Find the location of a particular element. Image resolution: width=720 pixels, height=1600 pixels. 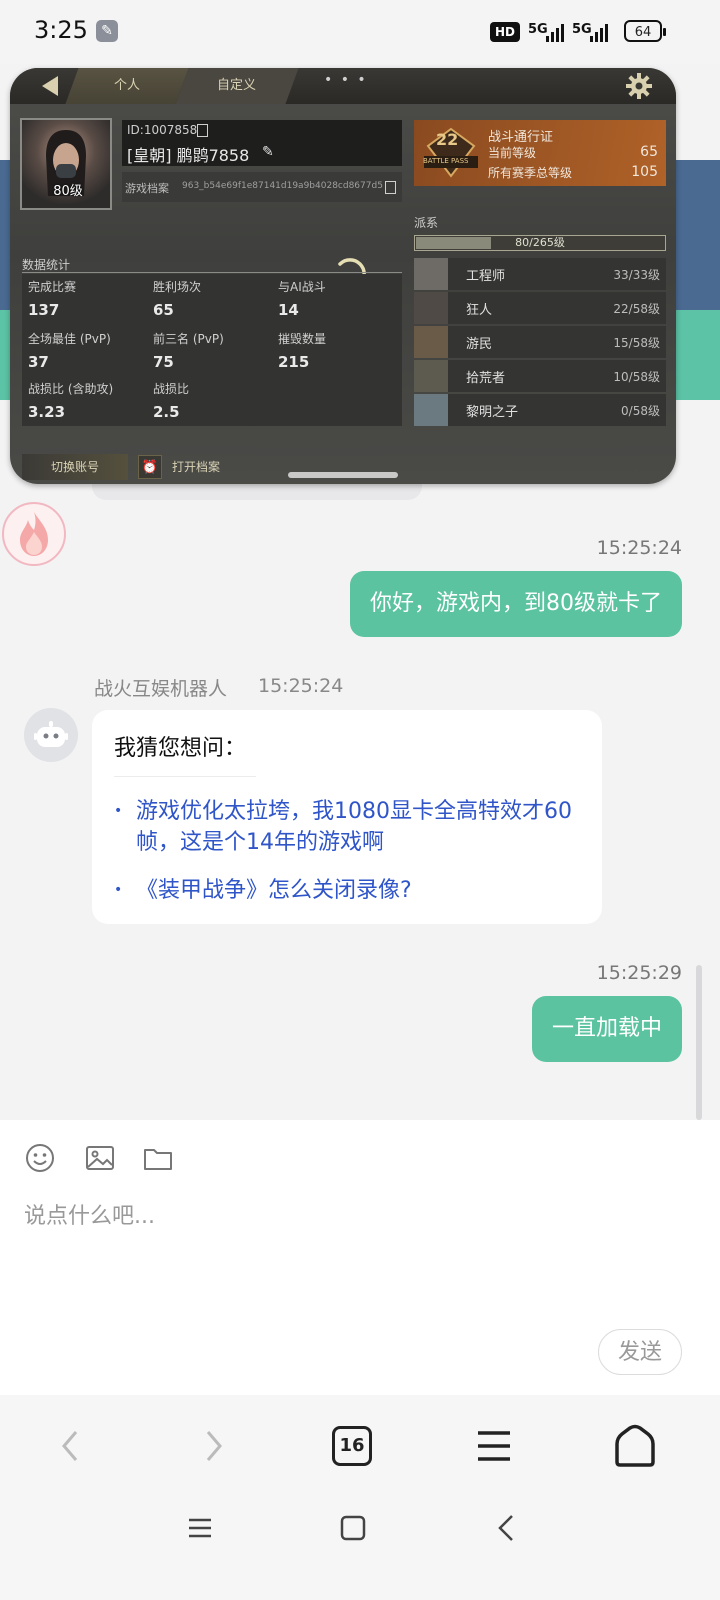

player-id: ID:1007858 is located at coordinates (162, 130).